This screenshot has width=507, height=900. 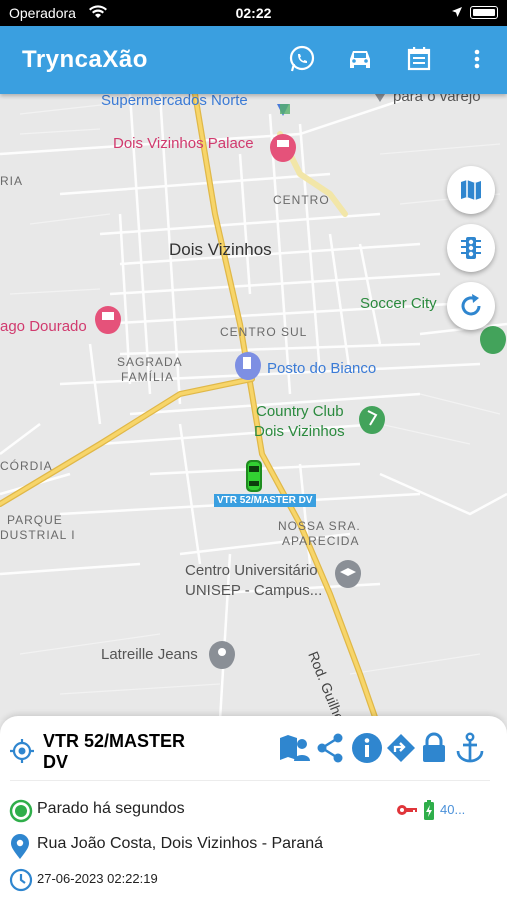 What do you see at coordinates (437, 99) in the screenshot?
I see `map-label-para-varejo: para o varejo` at bounding box center [437, 99].